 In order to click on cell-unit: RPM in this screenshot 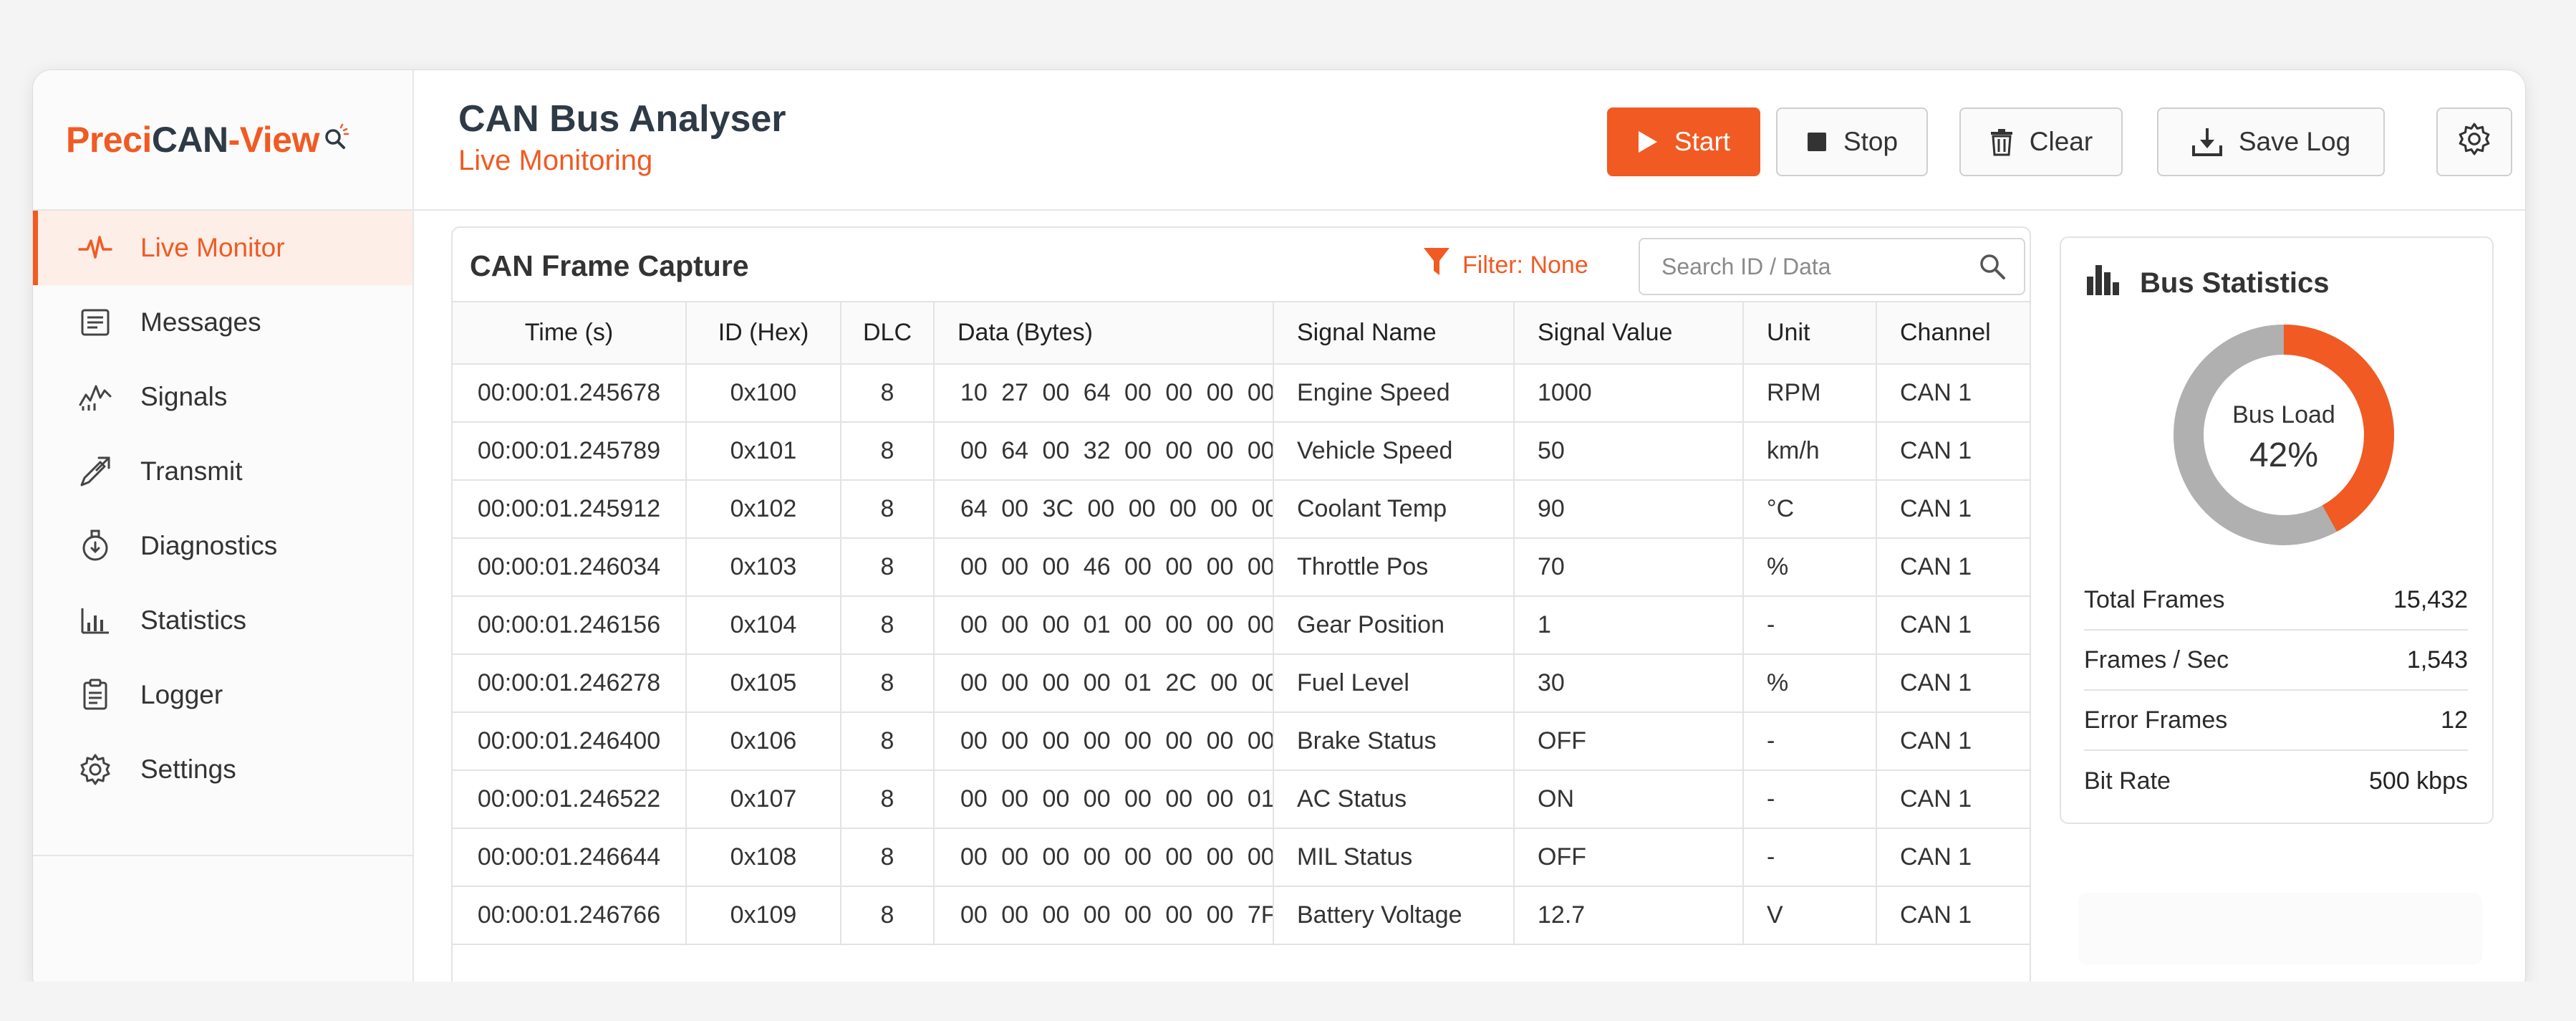, I will do `click(1810, 394)`.